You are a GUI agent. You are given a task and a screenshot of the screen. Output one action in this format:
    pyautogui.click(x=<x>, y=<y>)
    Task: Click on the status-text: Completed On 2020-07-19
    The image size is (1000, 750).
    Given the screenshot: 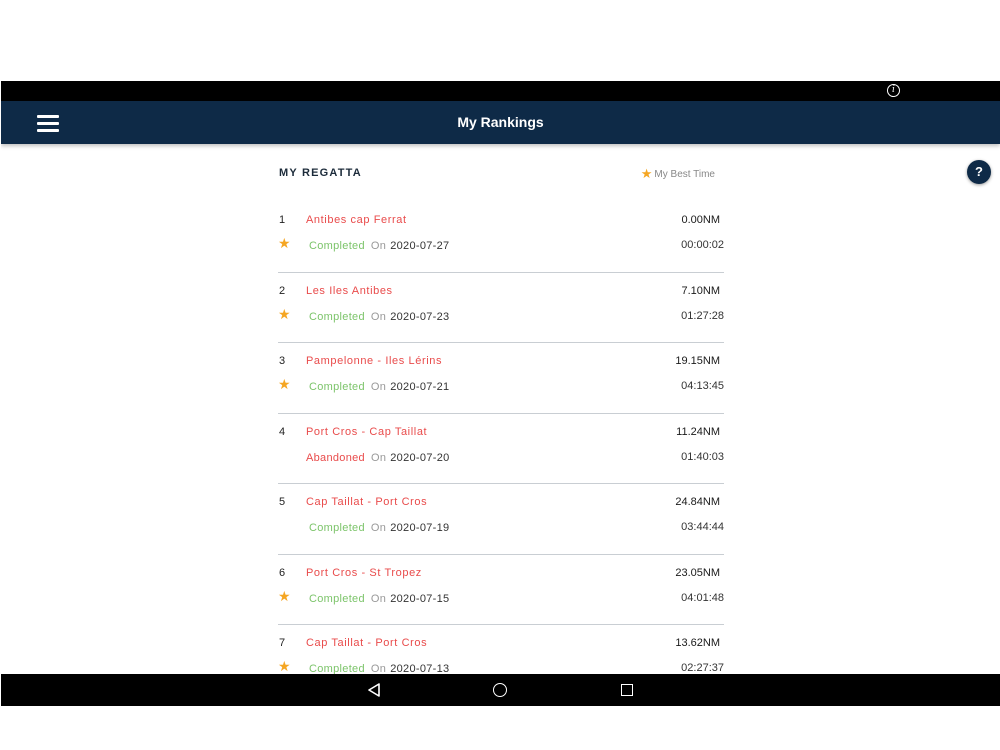 What is the action you would take?
    pyautogui.click(x=379, y=528)
    